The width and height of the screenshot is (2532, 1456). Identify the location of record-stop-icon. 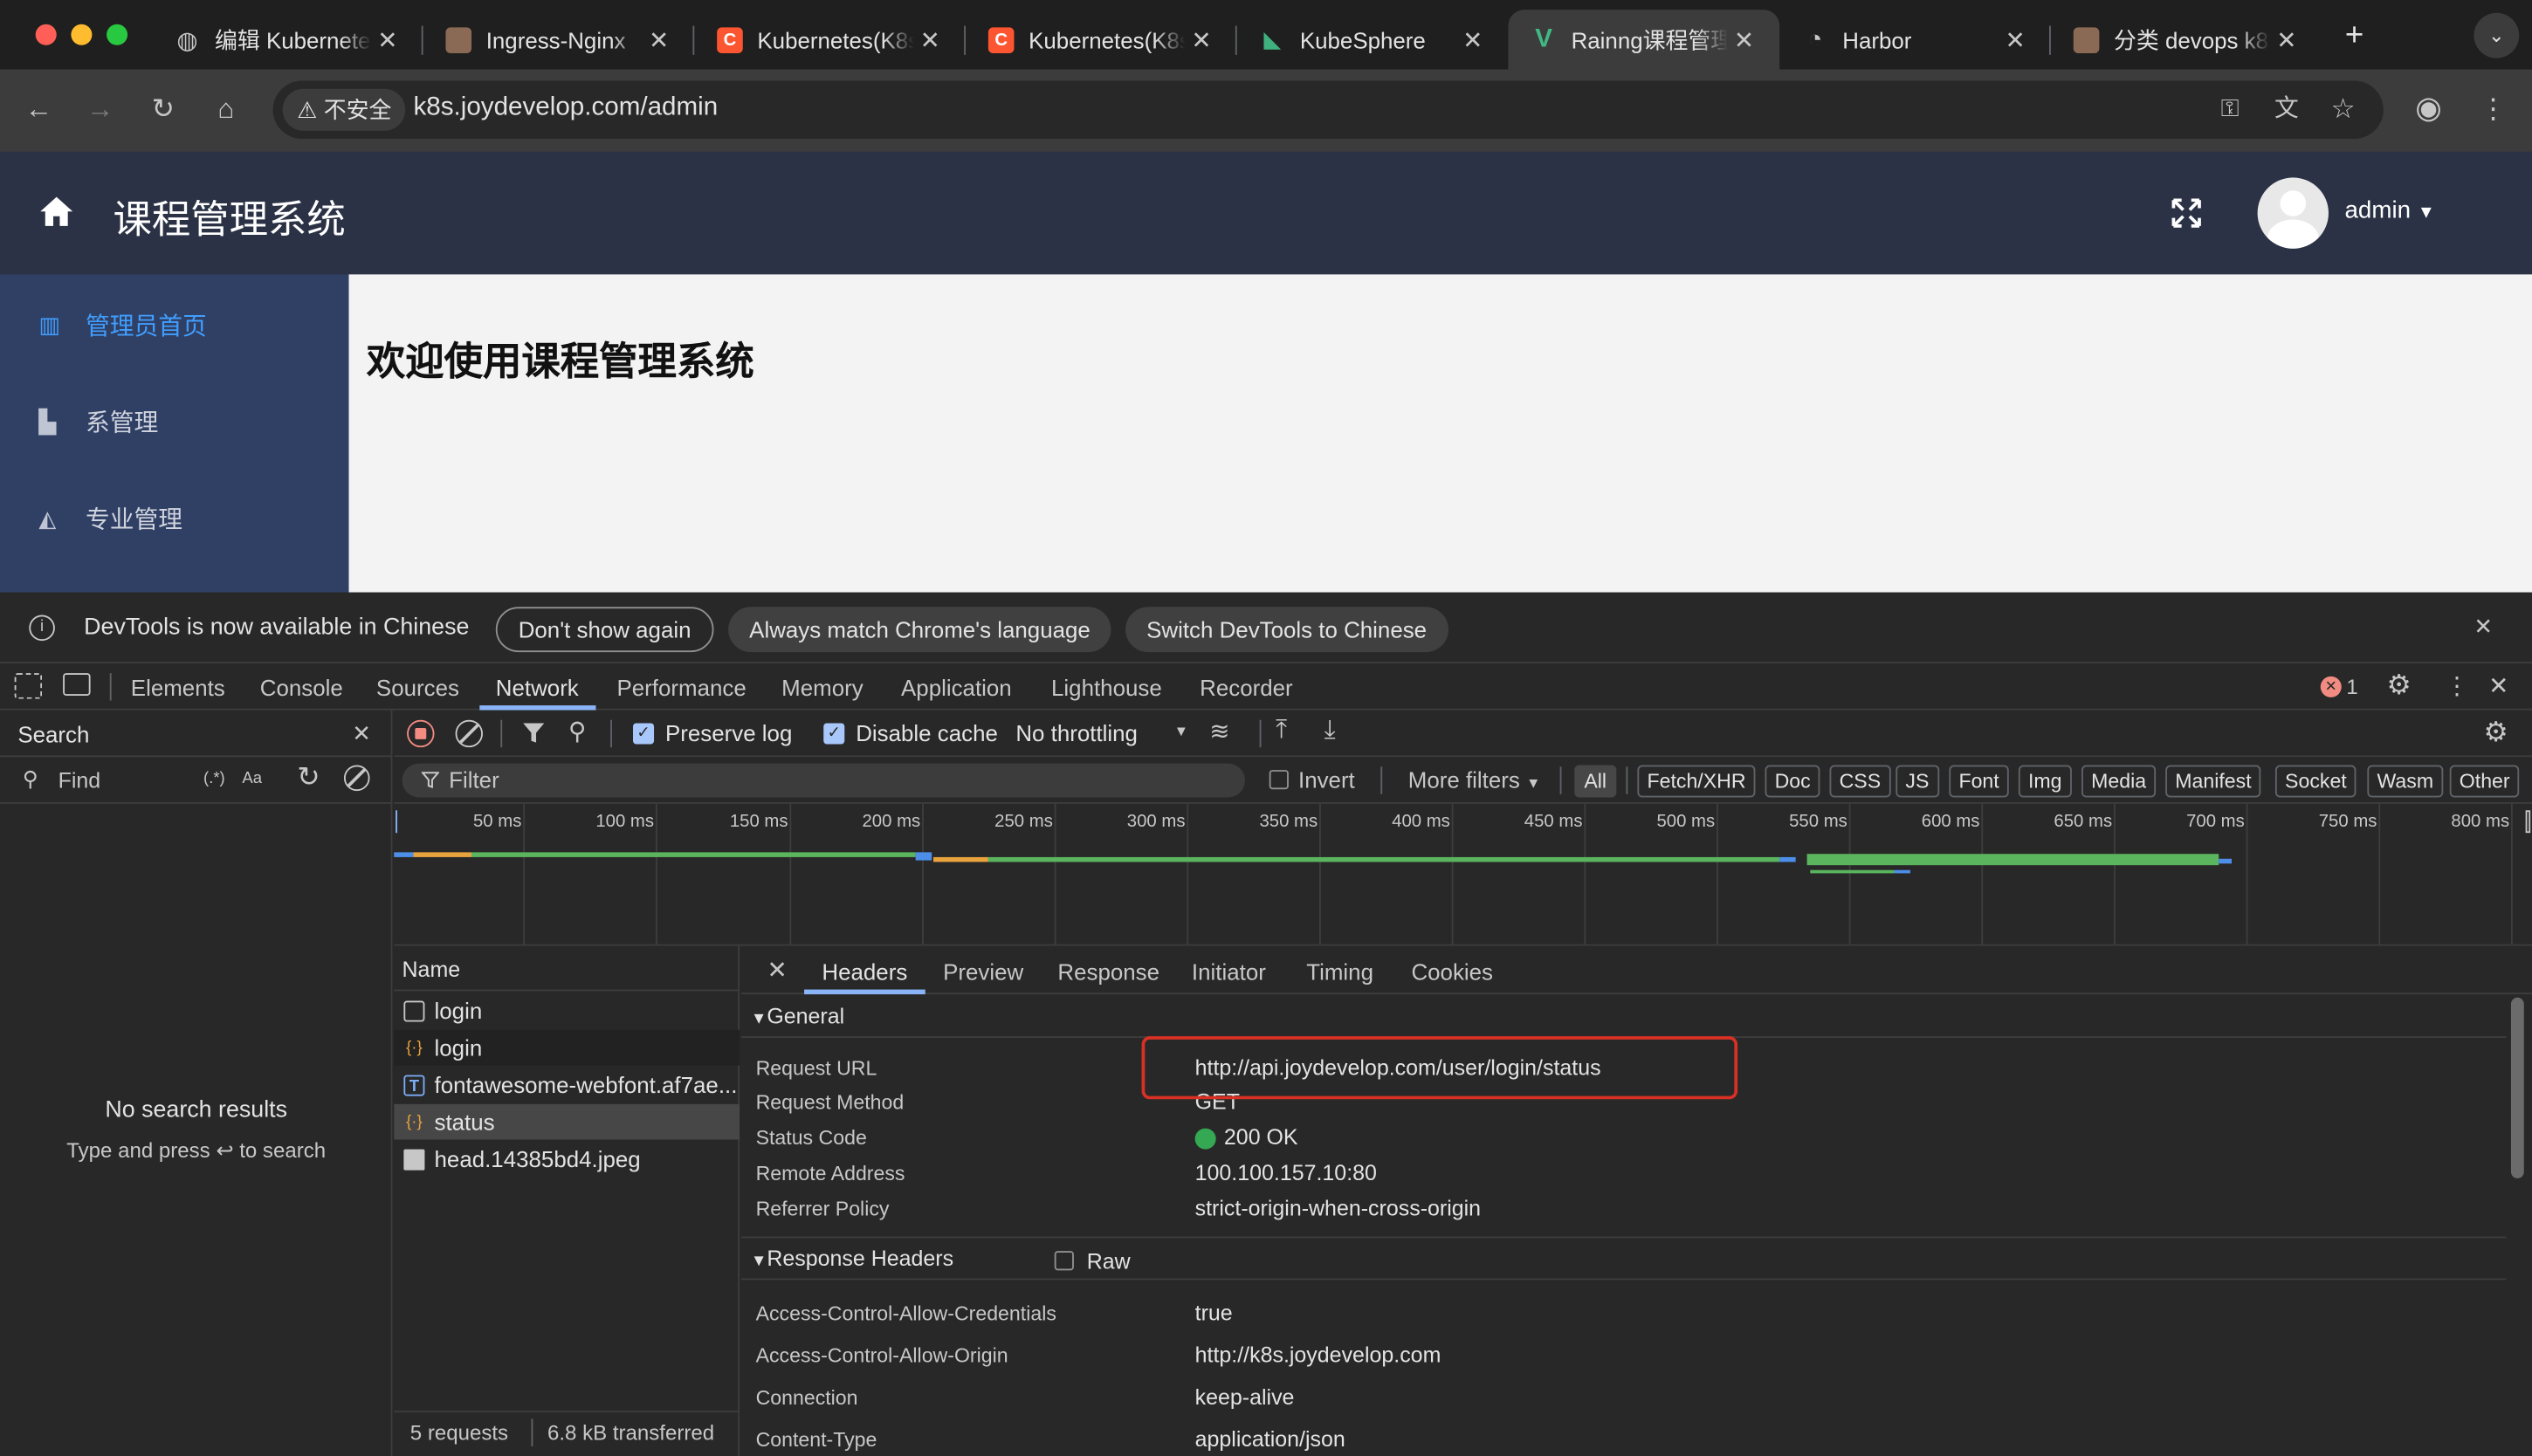
(421, 733).